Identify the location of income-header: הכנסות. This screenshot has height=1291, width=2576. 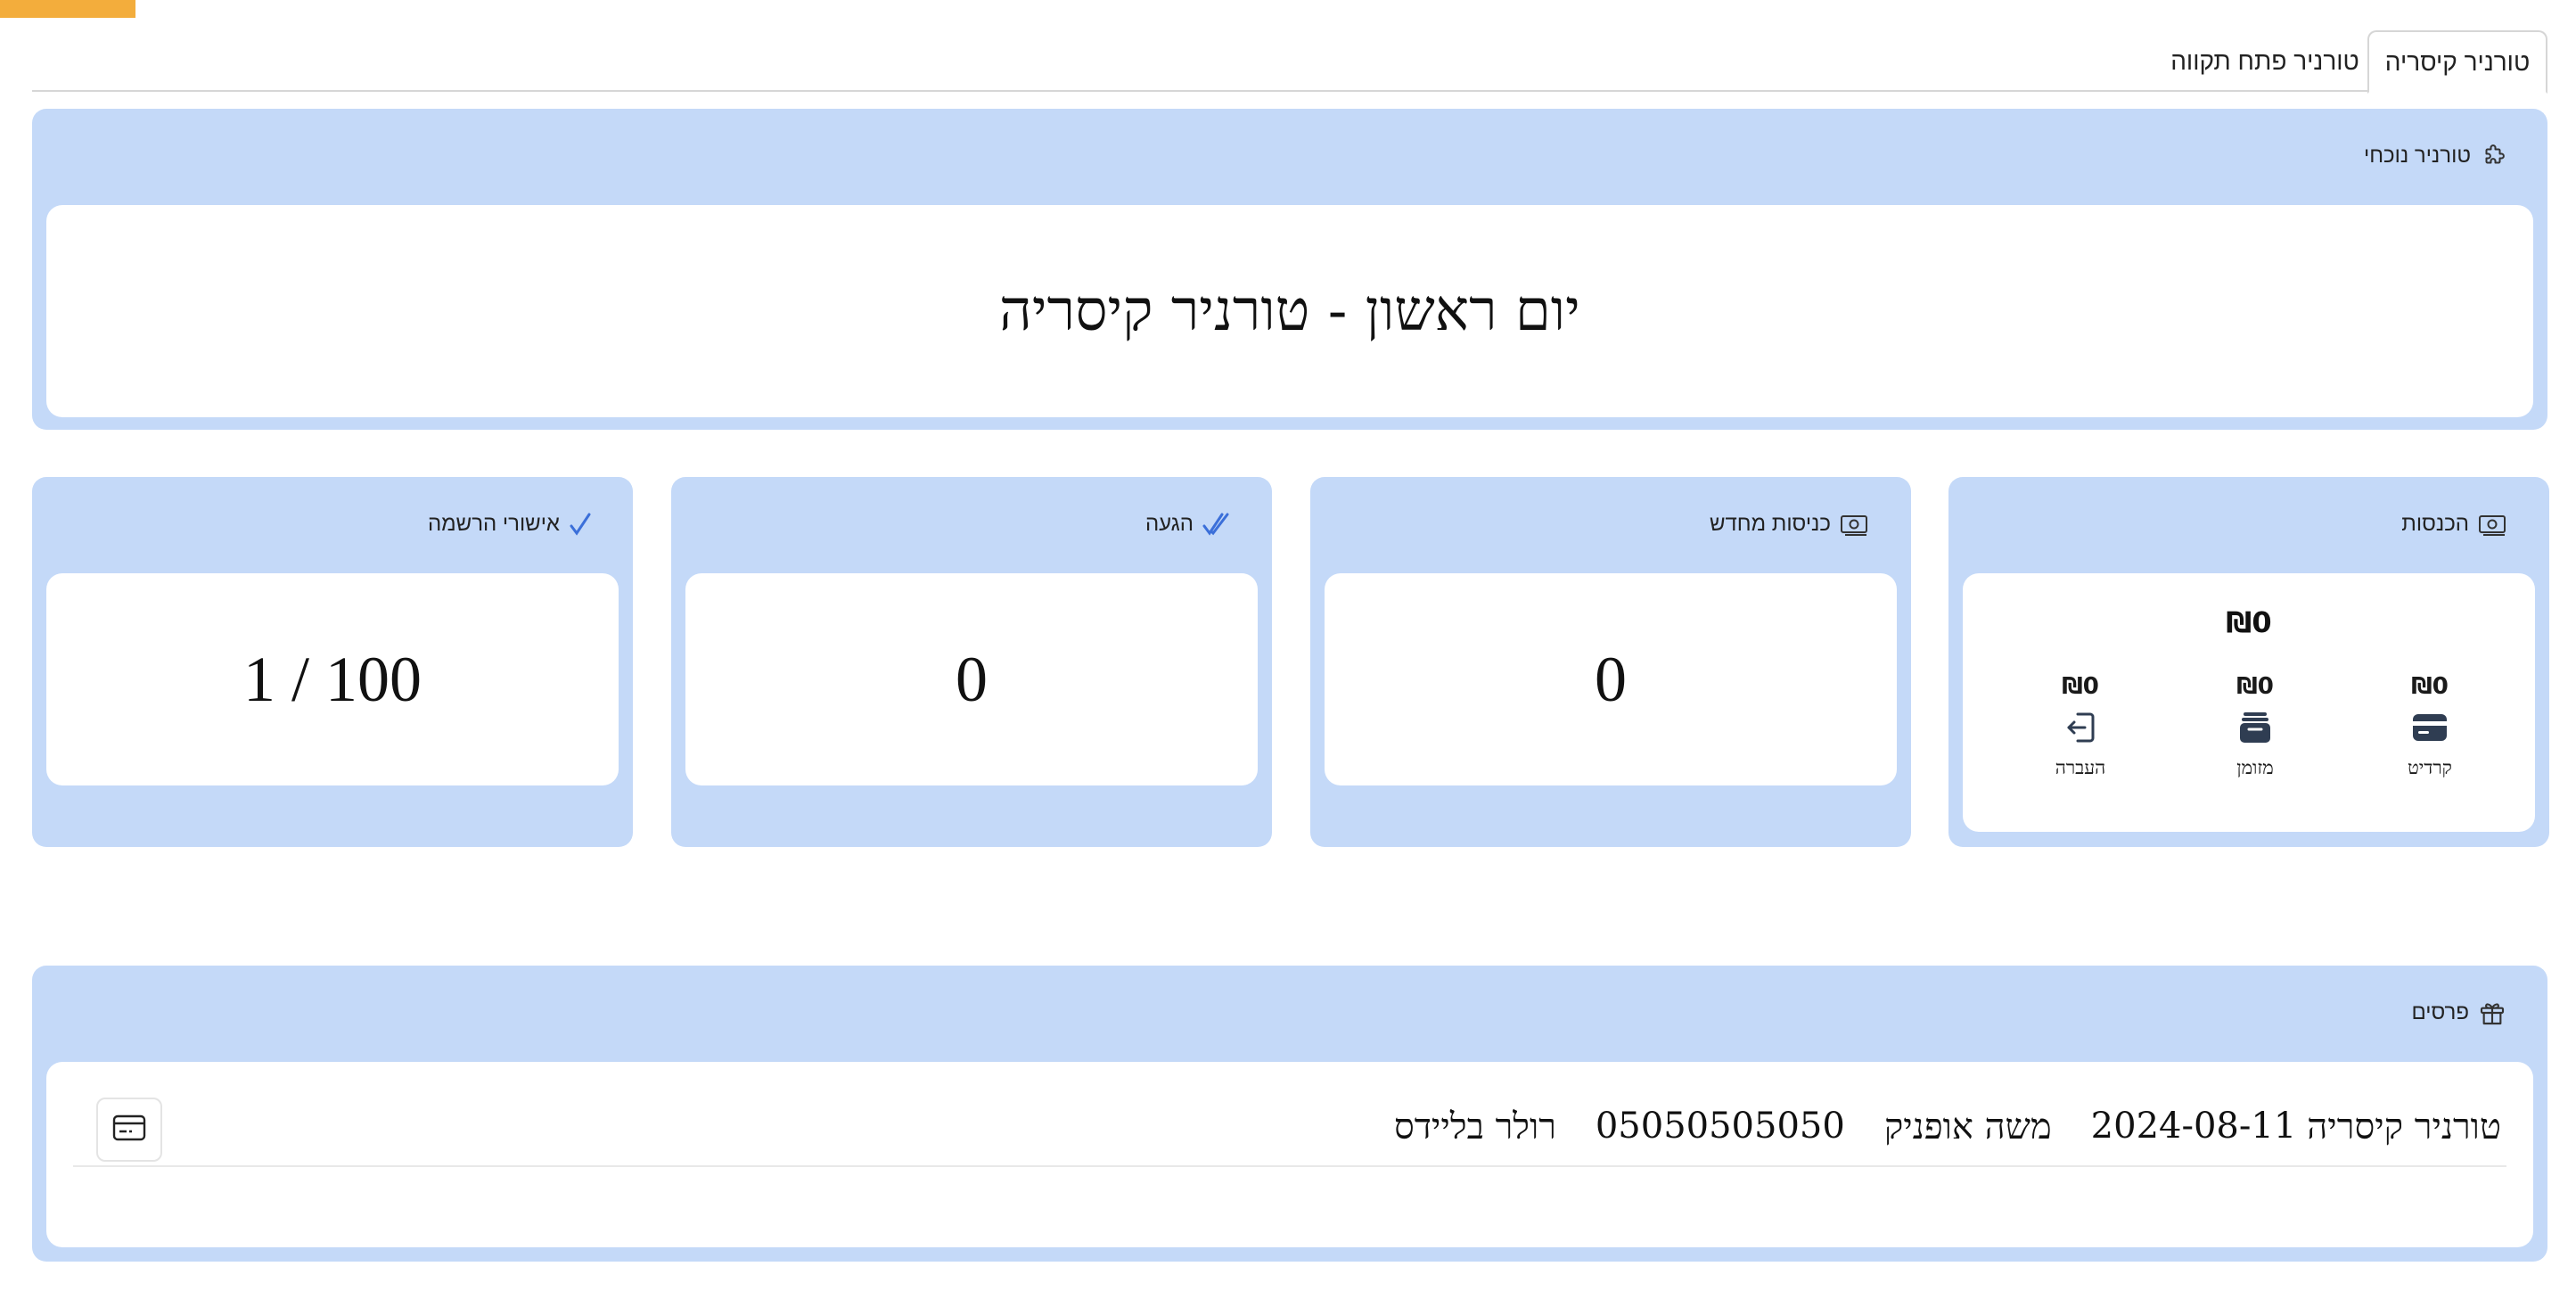
(2454, 524).